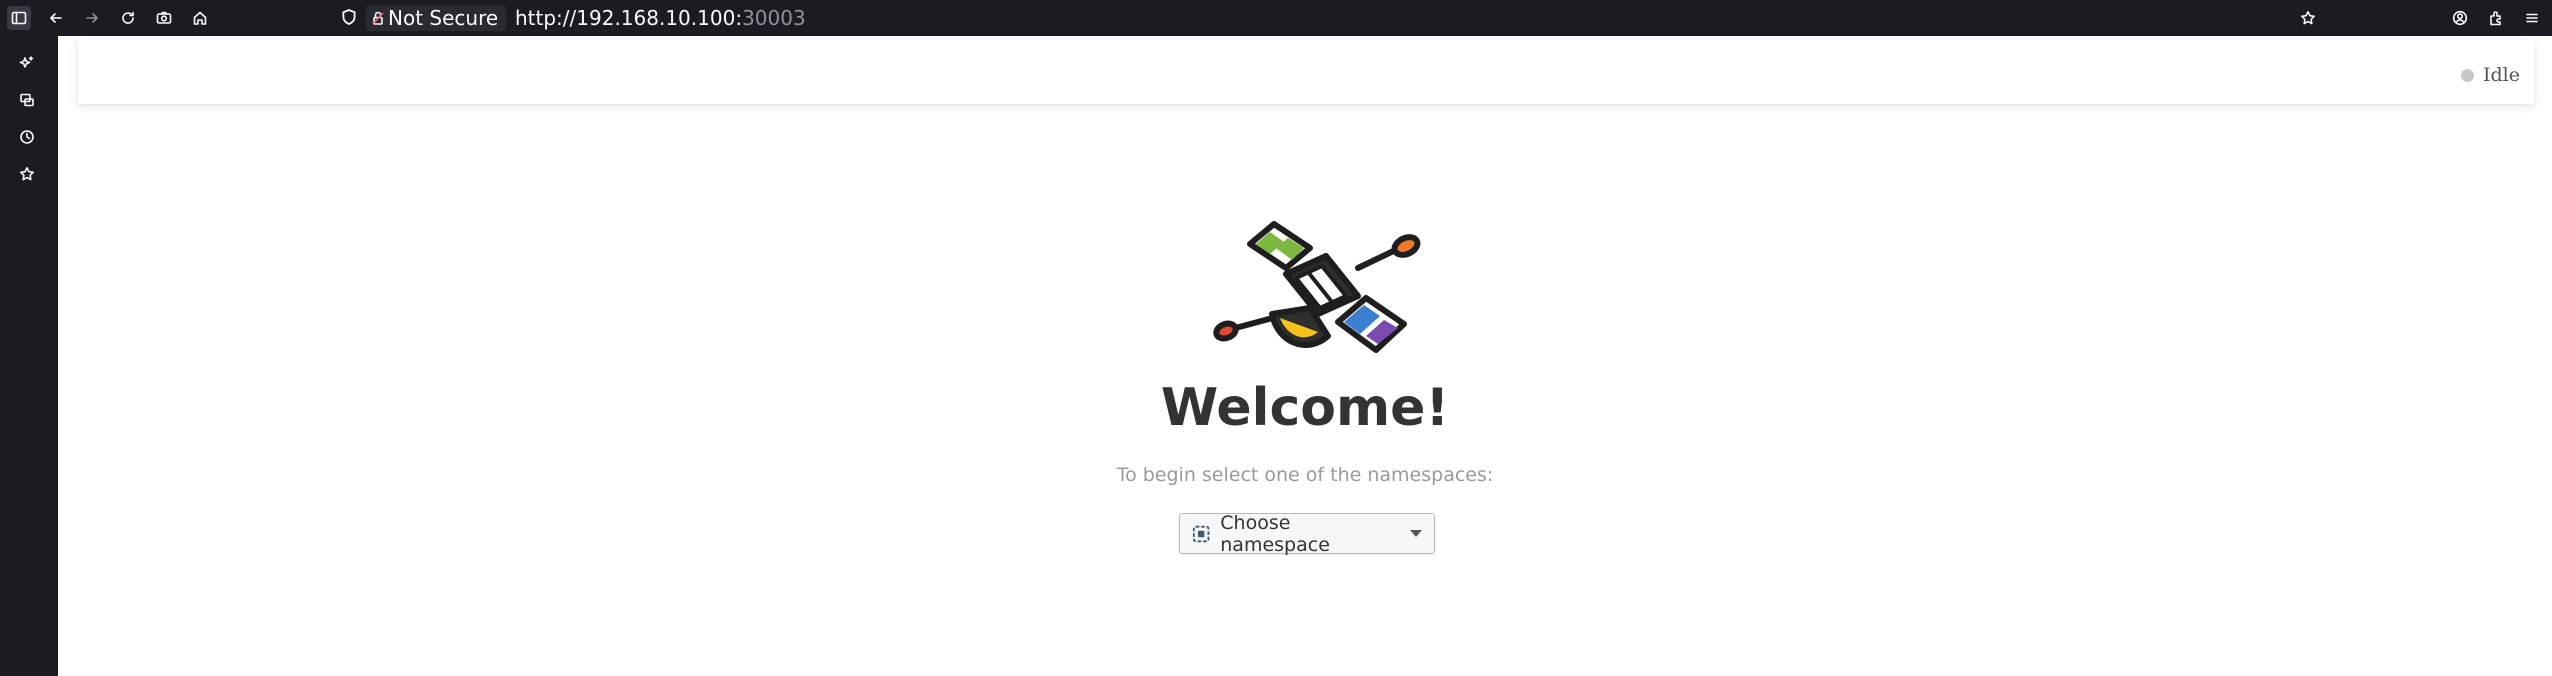 This screenshot has width=2552, height=676. What do you see at coordinates (27, 174) in the screenshot?
I see `bookmarks-icon` at bounding box center [27, 174].